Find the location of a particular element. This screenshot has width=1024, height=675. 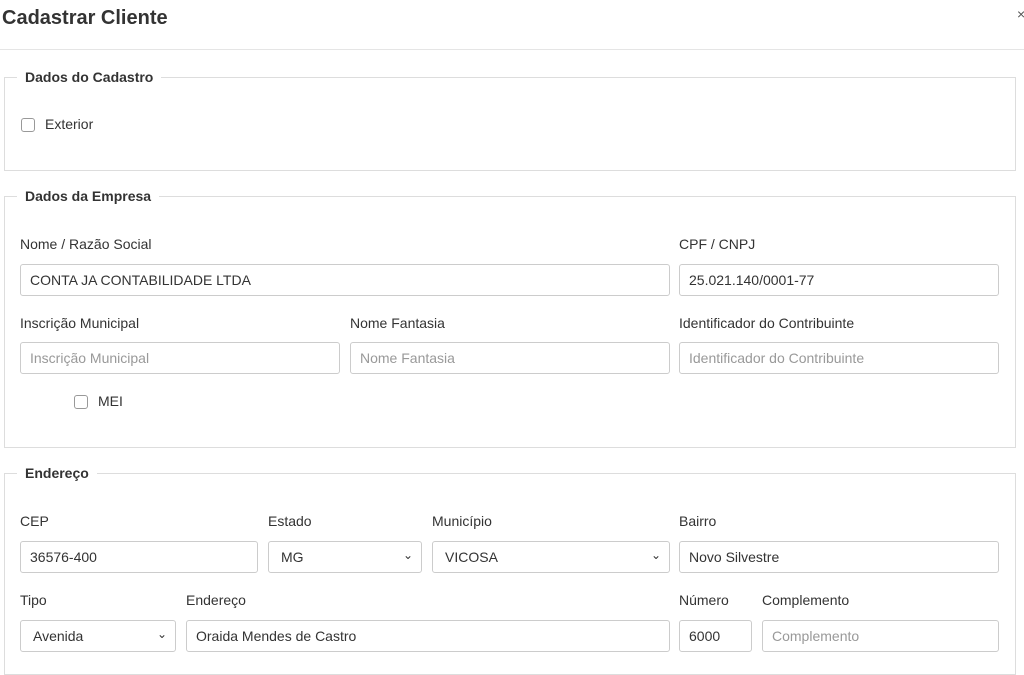

legend-endereco: Endereço is located at coordinates (57, 473).